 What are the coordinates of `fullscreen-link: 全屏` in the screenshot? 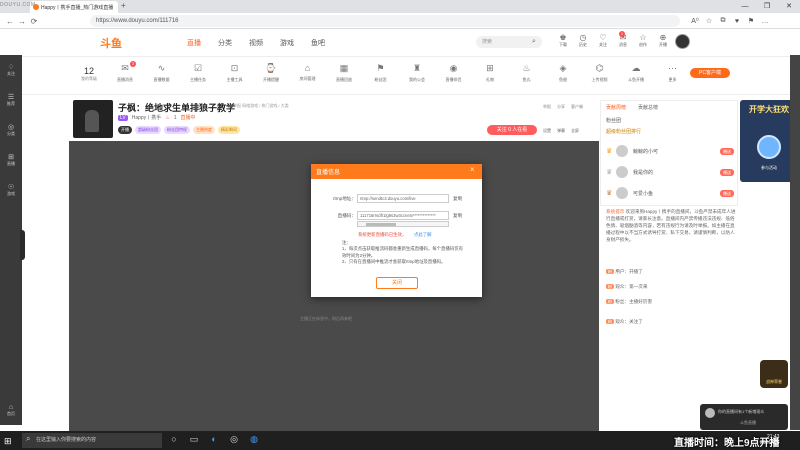 It's located at (575, 131).